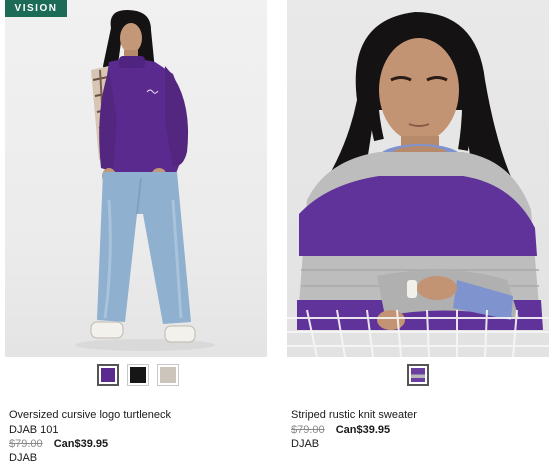 This screenshot has width=550, height=464. What do you see at coordinates (90, 415) in the screenshot?
I see `product-name: Oversized cursive logo turtleneck` at bounding box center [90, 415].